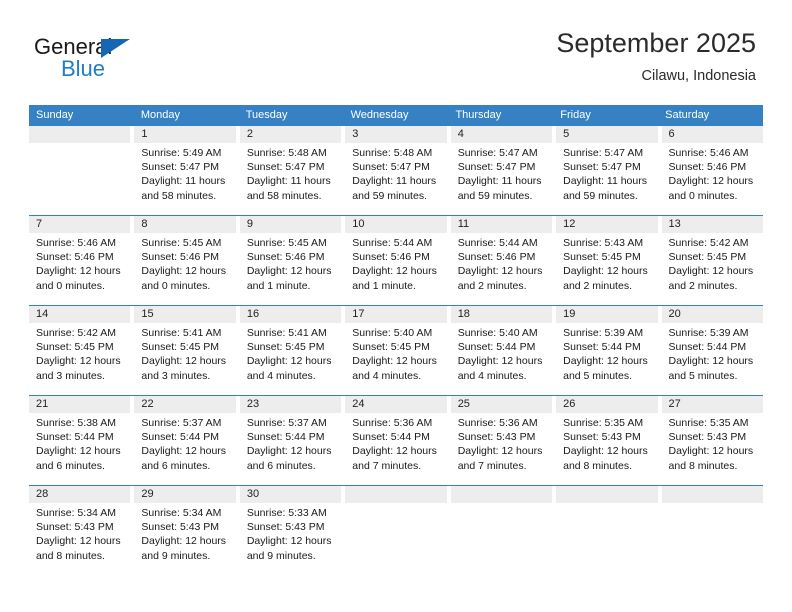 The image size is (792, 612). Describe the element at coordinates (80, 224) in the screenshot. I see `day-number: 7` at that location.